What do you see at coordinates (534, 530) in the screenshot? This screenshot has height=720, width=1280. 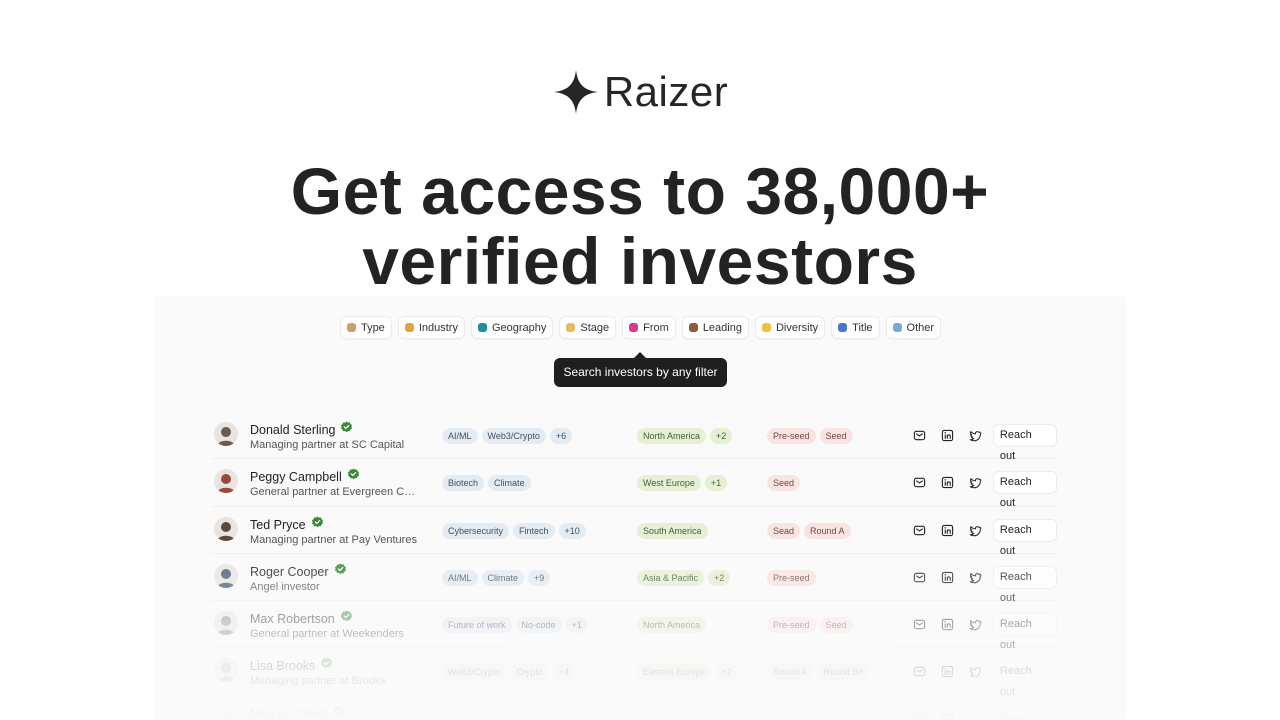 I see `industry-tag: Fintech` at bounding box center [534, 530].